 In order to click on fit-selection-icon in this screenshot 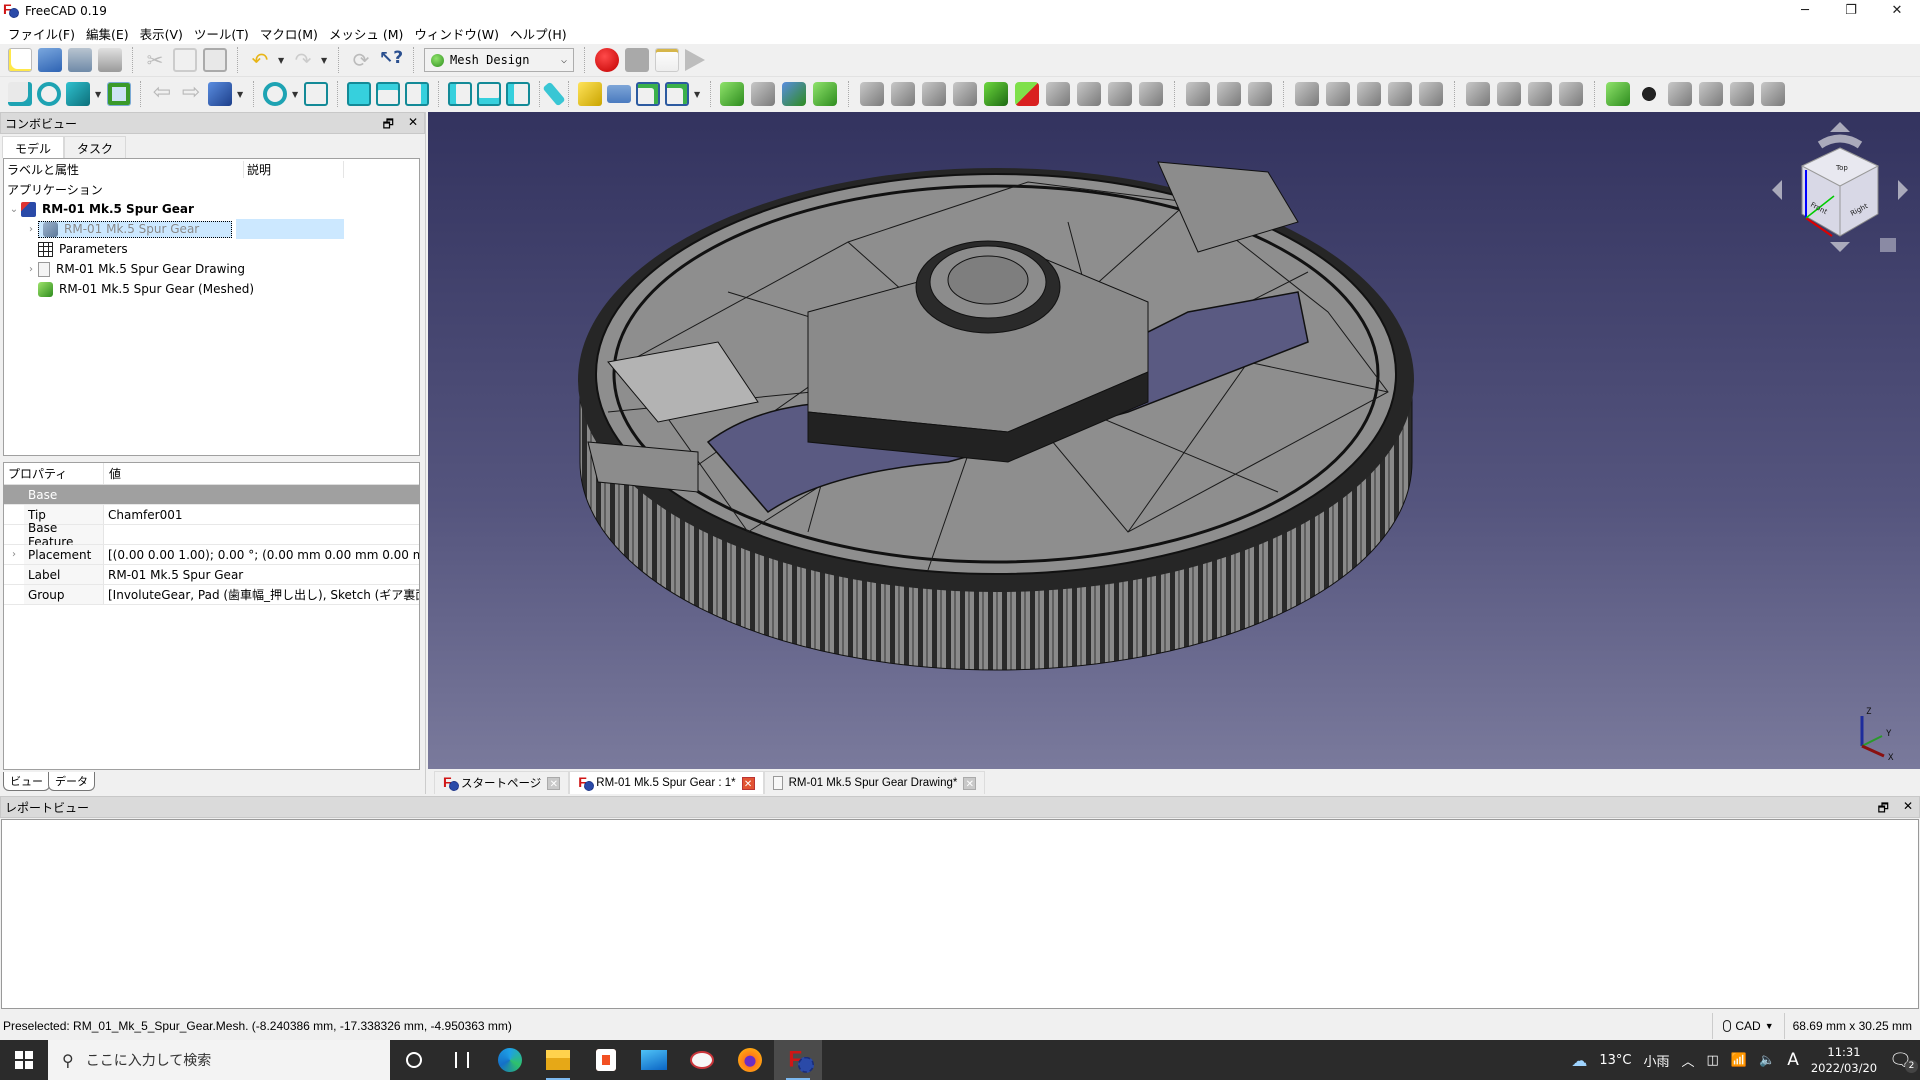, I will do `click(49, 94)`.